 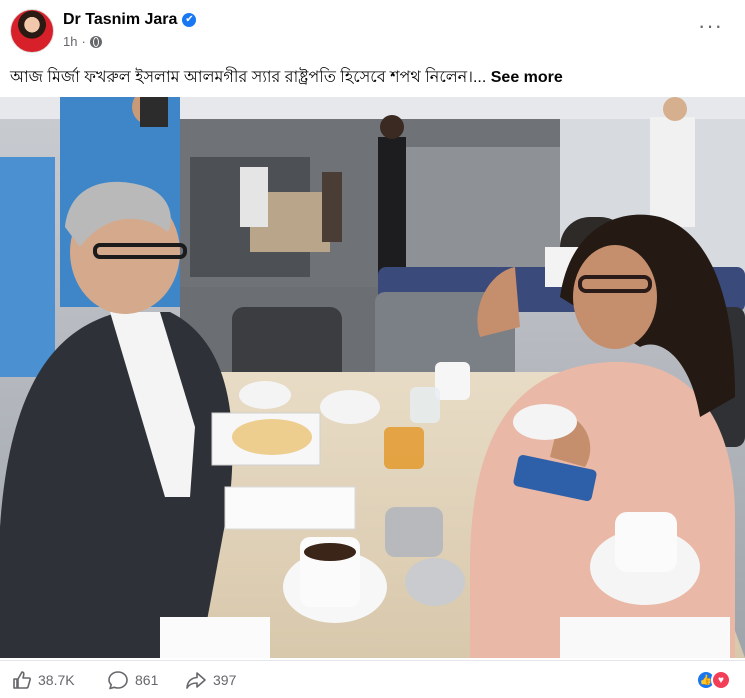 I want to click on public-globe-icon, so click(x=95, y=41).